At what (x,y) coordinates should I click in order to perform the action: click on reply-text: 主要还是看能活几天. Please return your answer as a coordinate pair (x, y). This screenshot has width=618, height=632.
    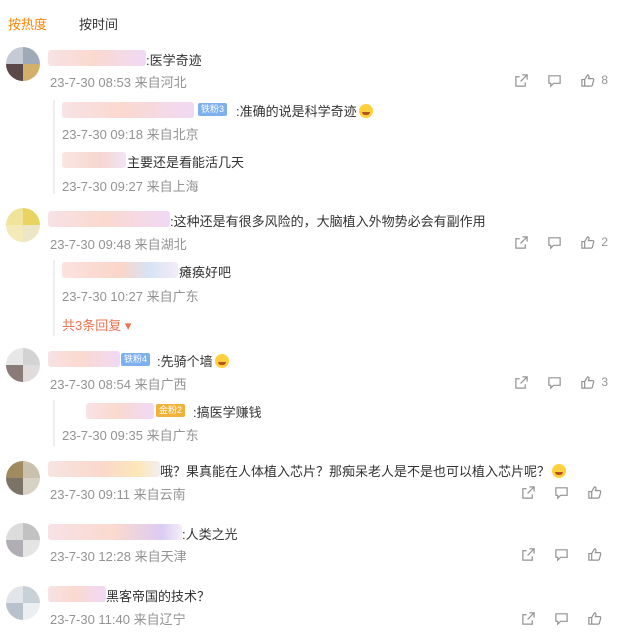
    Looking at the image, I should click on (186, 162).